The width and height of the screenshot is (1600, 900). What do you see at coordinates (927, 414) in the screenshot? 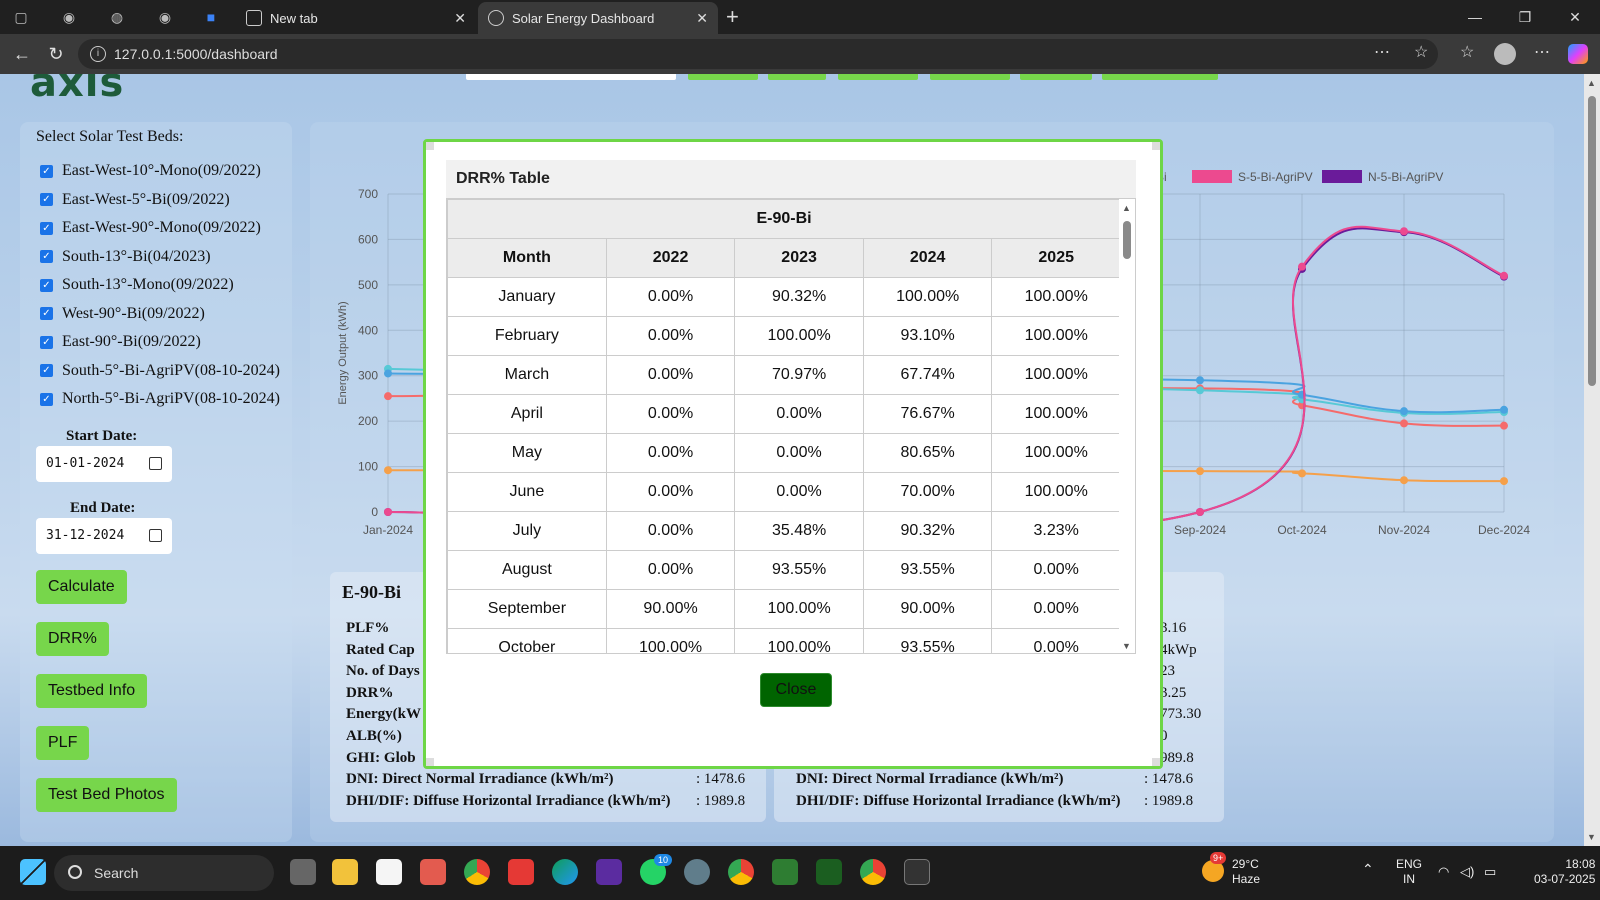
I see `drr-value-cell: 76.67%` at bounding box center [927, 414].